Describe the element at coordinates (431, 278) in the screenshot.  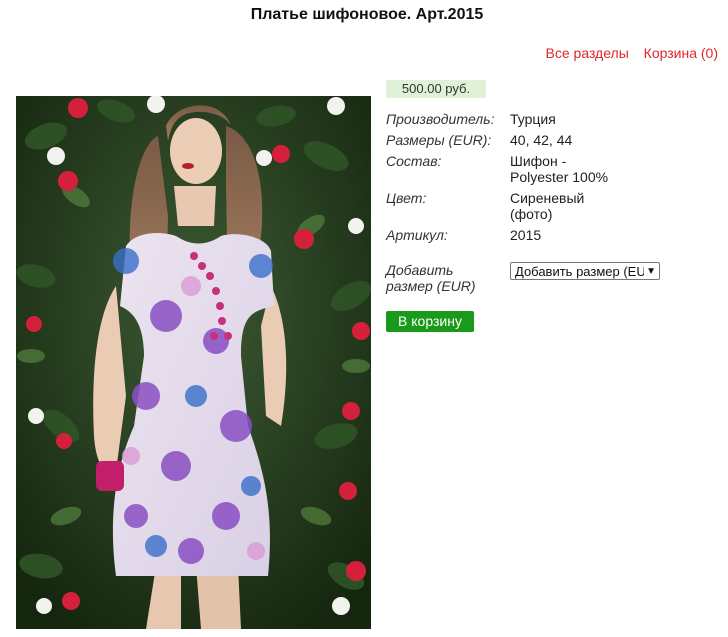
I see `add-size-label: Добавить размер (EUR)` at that location.